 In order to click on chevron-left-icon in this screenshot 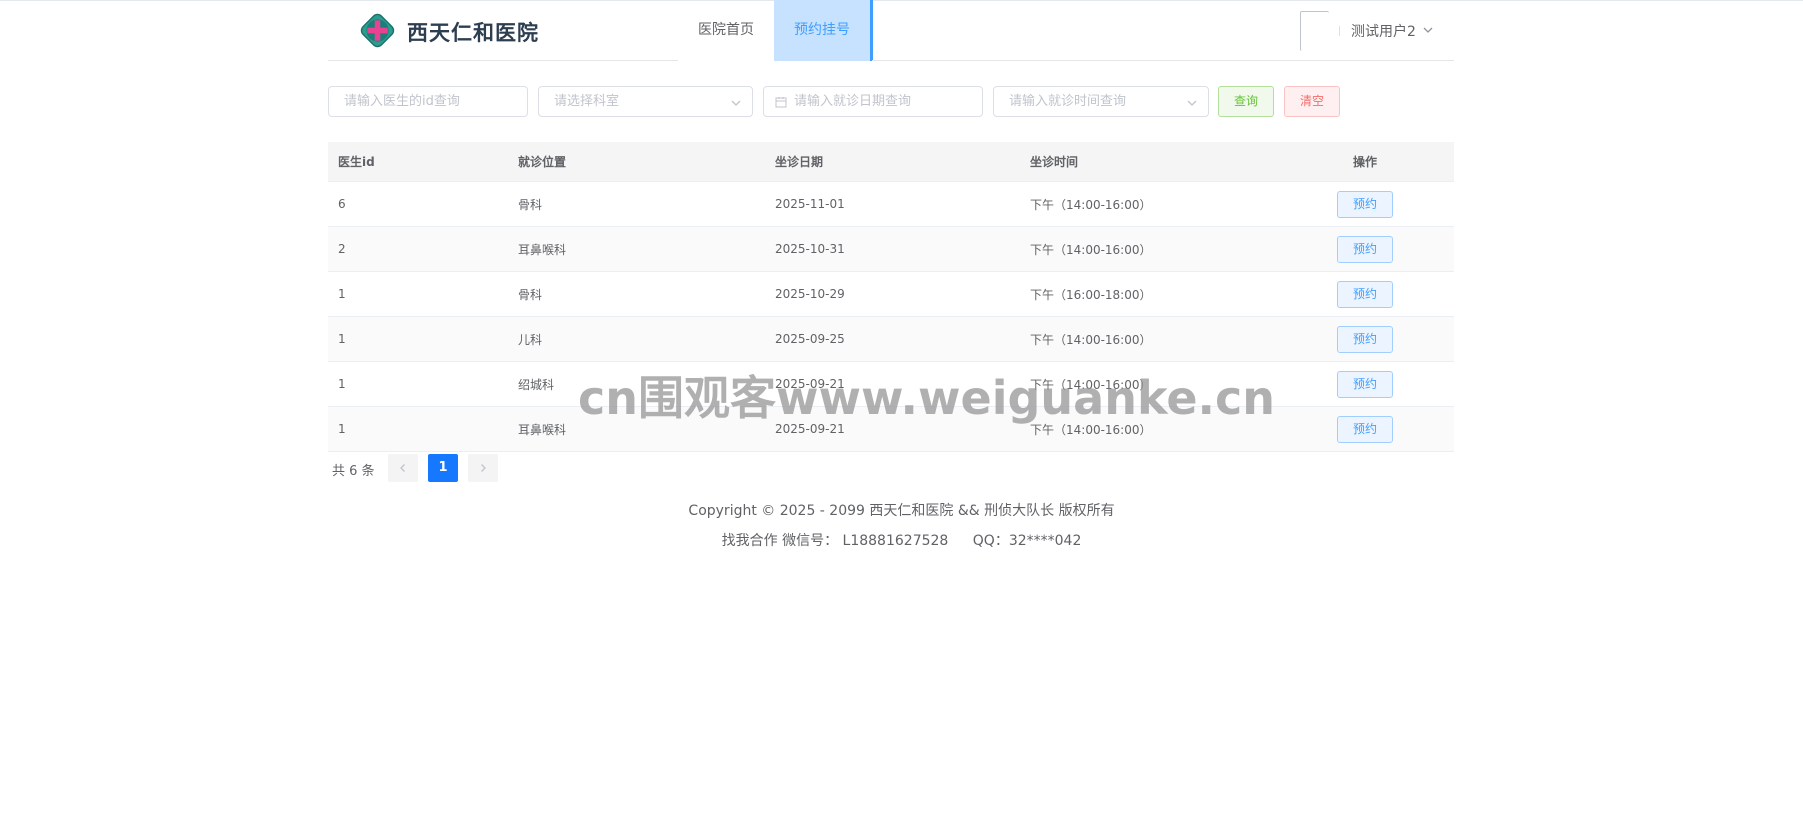, I will do `click(402, 468)`.